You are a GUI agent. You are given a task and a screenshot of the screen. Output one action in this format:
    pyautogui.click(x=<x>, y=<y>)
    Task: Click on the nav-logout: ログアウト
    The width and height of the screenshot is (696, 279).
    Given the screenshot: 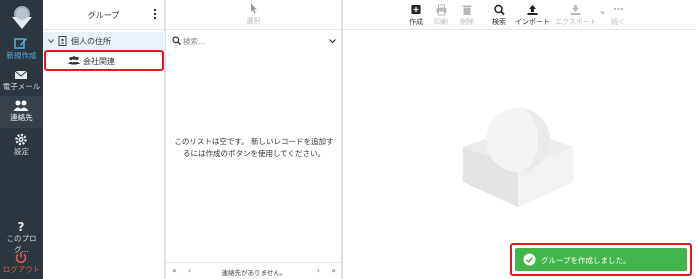 What is the action you would take?
    pyautogui.click(x=21, y=263)
    